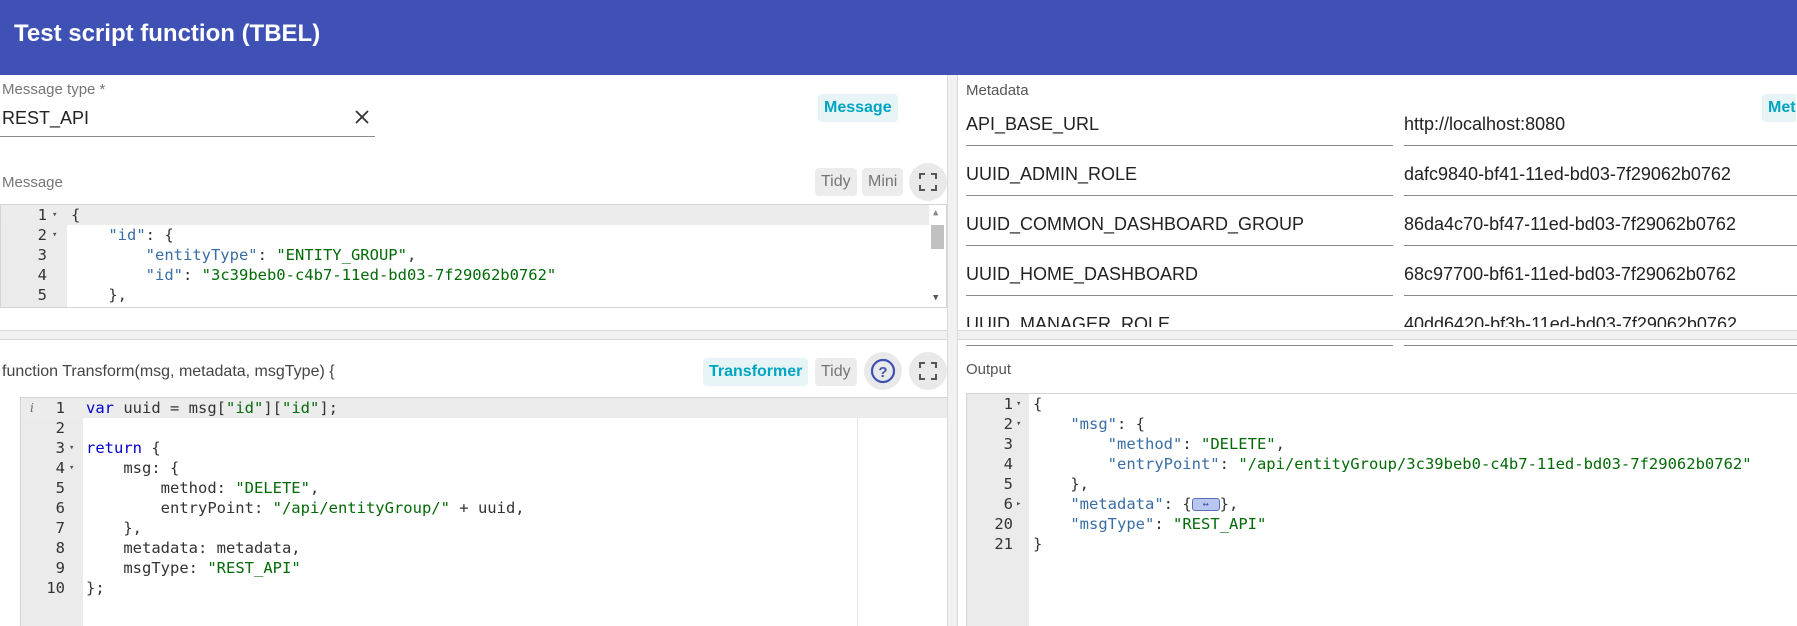 The image size is (1797, 626). Describe the element at coordinates (193, 548) in the screenshot. I see `code-text: metadata: metadata,` at that location.